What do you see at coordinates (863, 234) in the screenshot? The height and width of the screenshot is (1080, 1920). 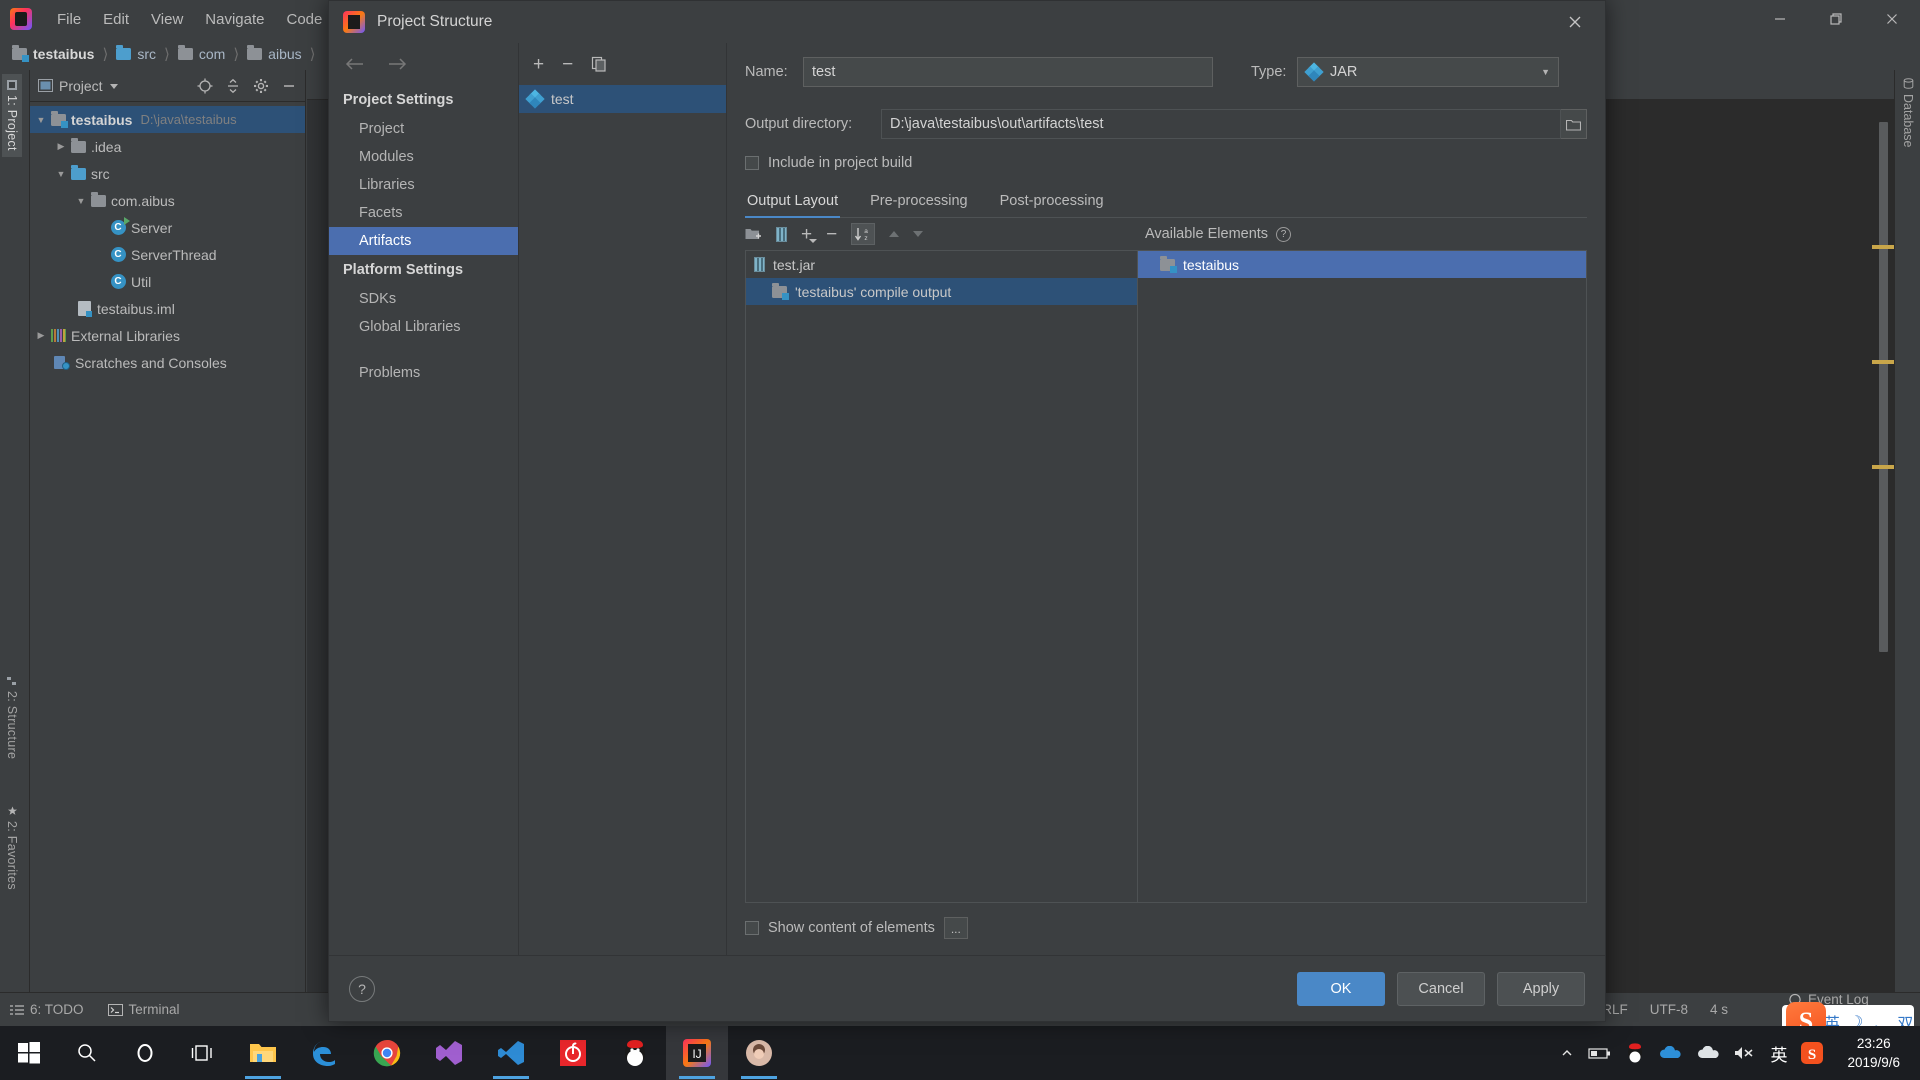 I see `sort-az-icon: az` at bounding box center [863, 234].